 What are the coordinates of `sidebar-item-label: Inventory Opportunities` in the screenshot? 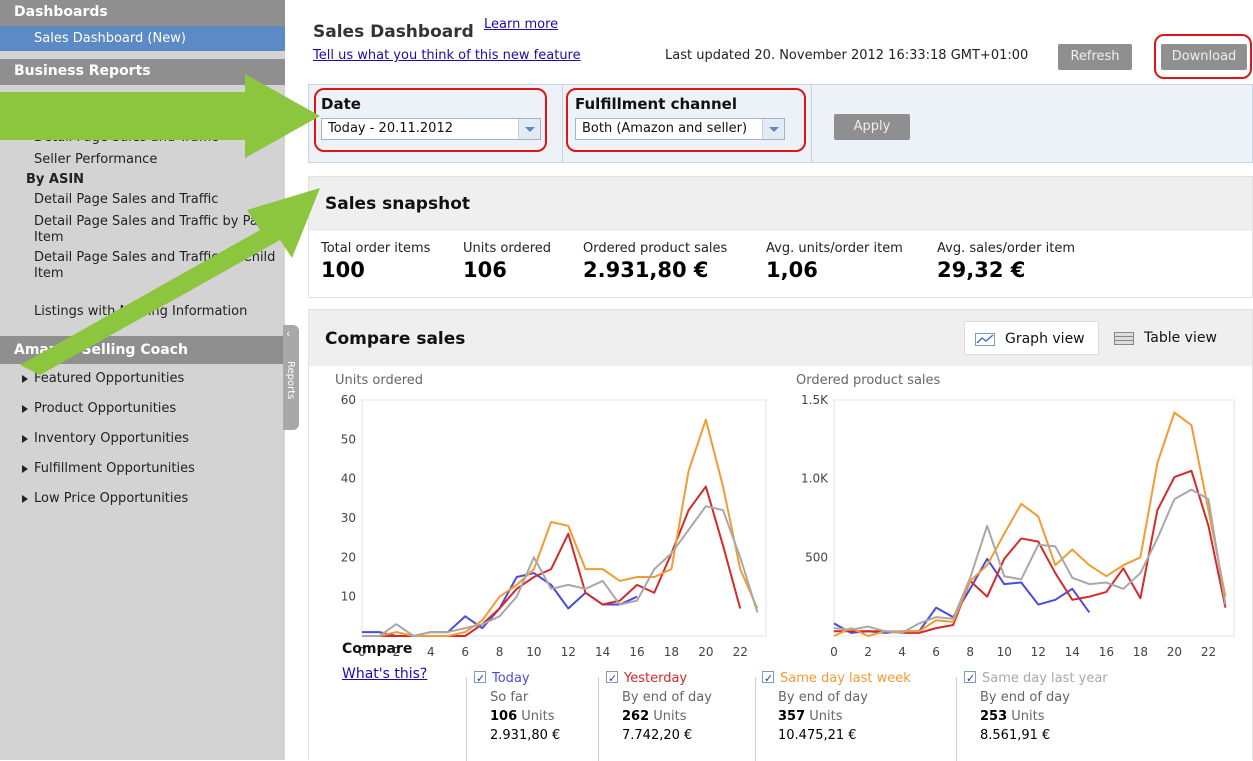 It's located at (111, 438).